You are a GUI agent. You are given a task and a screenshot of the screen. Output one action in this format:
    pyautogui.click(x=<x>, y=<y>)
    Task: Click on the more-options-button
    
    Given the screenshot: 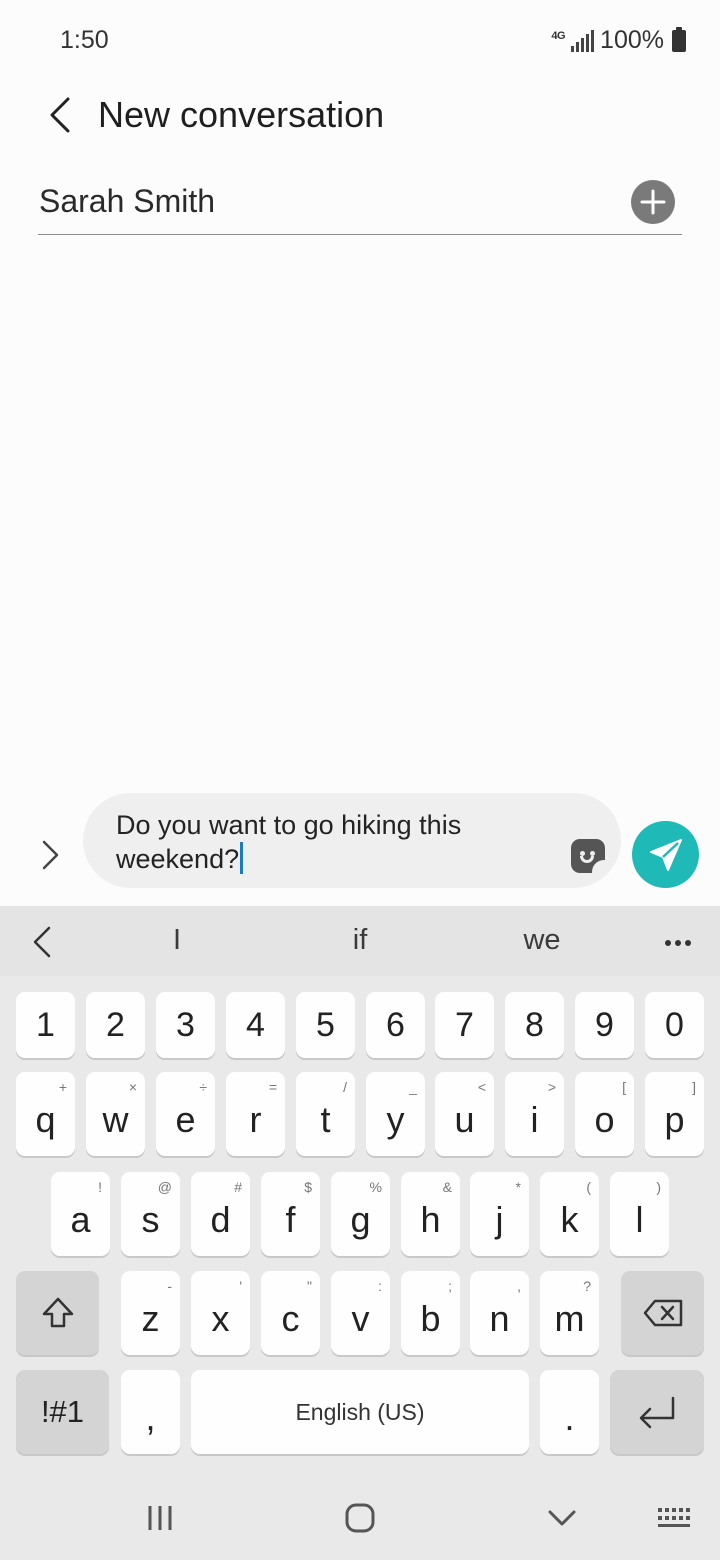 What is the action you would take?
    pyautogui.click(x=678, y=943)
    